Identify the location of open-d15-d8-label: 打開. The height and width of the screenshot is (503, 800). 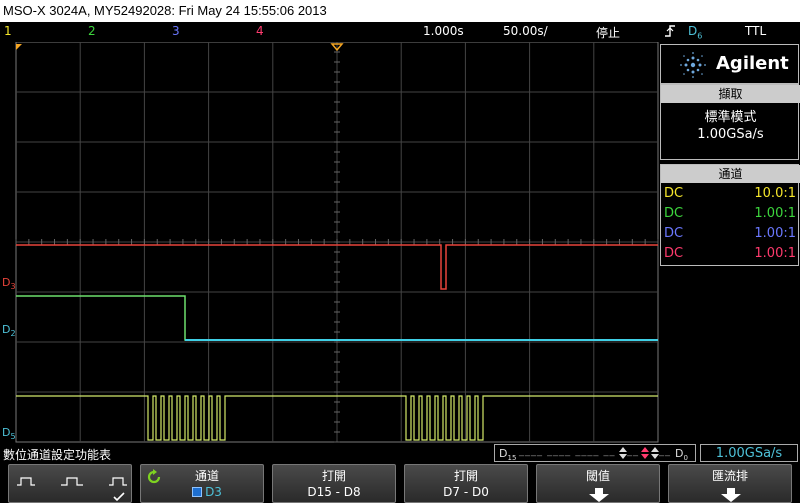
(333, 476).